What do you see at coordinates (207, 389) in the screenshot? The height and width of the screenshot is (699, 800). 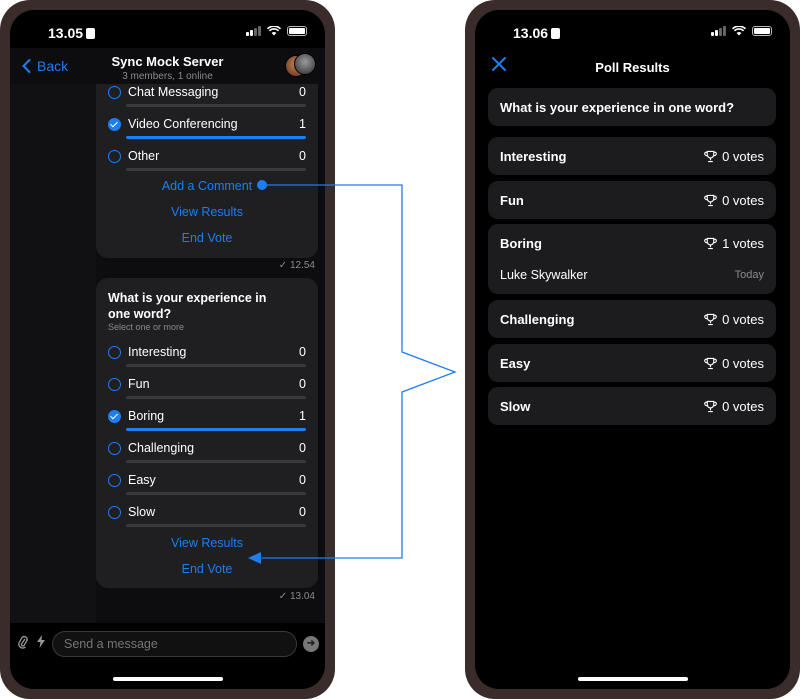 I see `poll-option: Fun 0` at bounding box center [207, 389].